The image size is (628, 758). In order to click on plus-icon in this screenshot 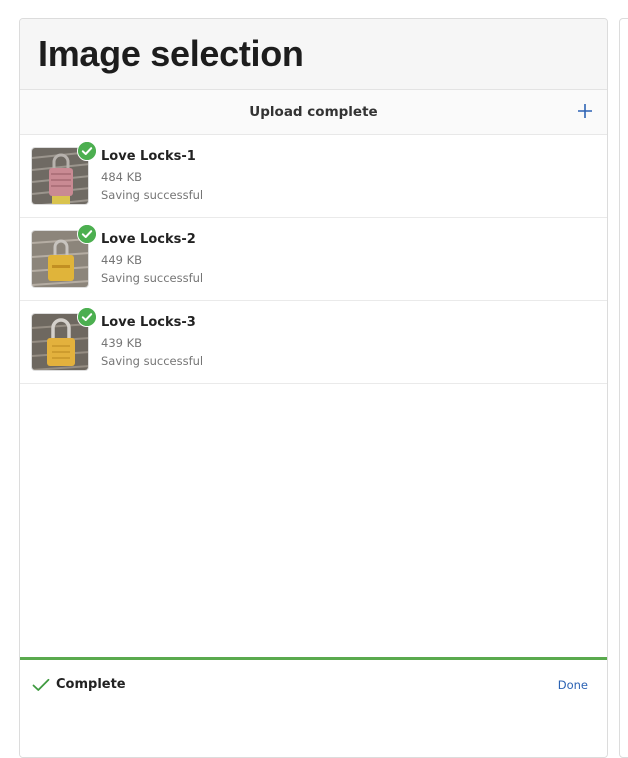, I will do `click(585, 111)`.